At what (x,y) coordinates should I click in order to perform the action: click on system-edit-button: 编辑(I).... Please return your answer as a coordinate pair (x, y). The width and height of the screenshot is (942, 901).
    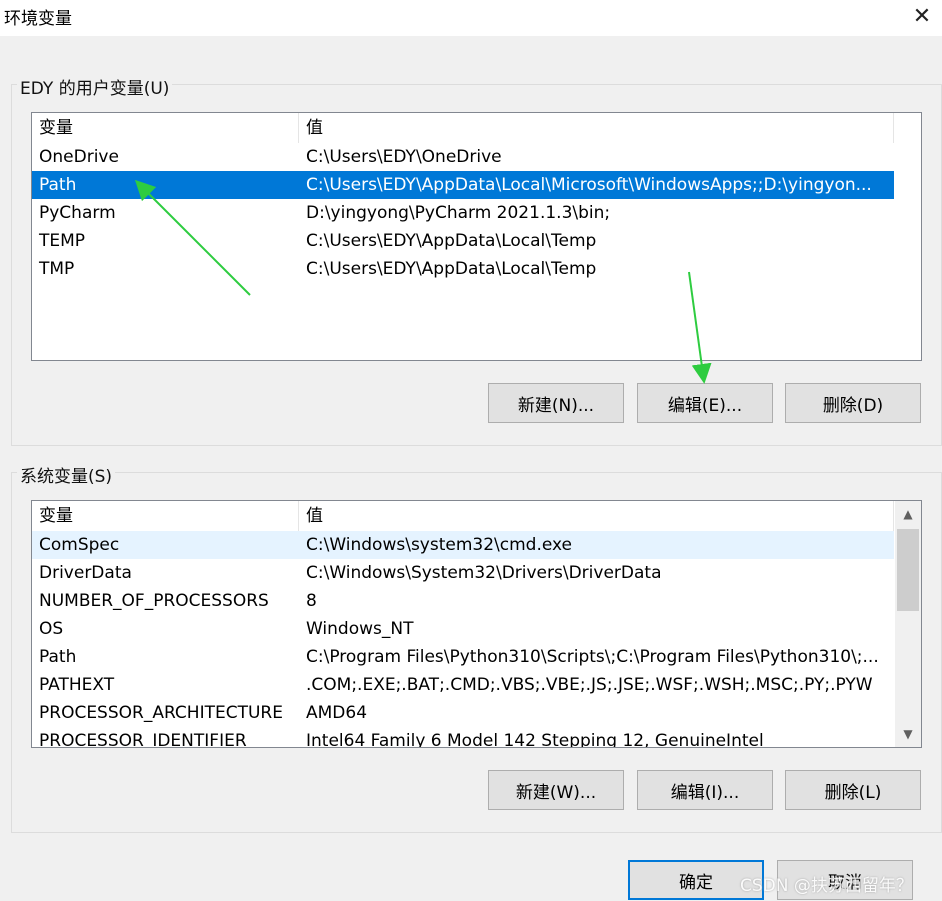
    Looking at the image, I should click on (705, 790).